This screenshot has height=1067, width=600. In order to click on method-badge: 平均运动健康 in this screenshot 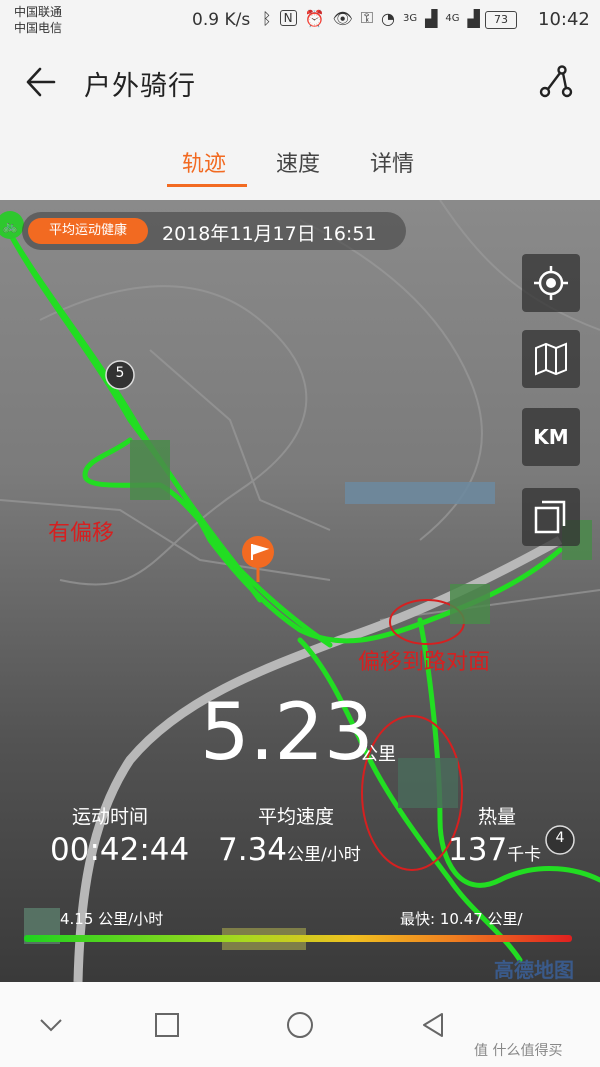, I will do `click(88, 231)`.